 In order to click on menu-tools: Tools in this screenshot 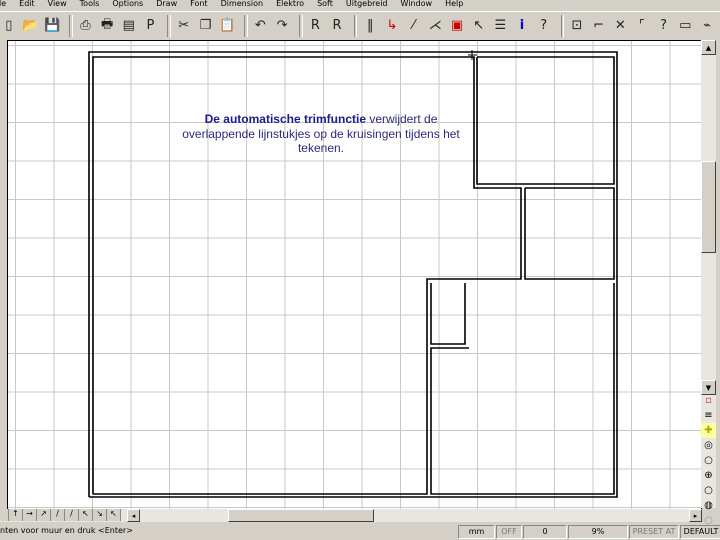, I will do `click(90, 4)`.